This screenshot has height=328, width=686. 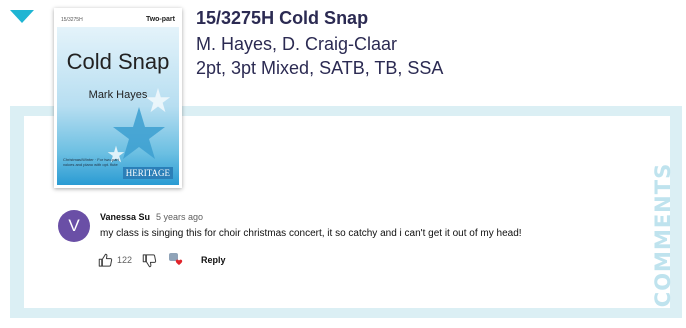 I want to click on comment-actions: 122 Reply, so click(x=162, y=260).